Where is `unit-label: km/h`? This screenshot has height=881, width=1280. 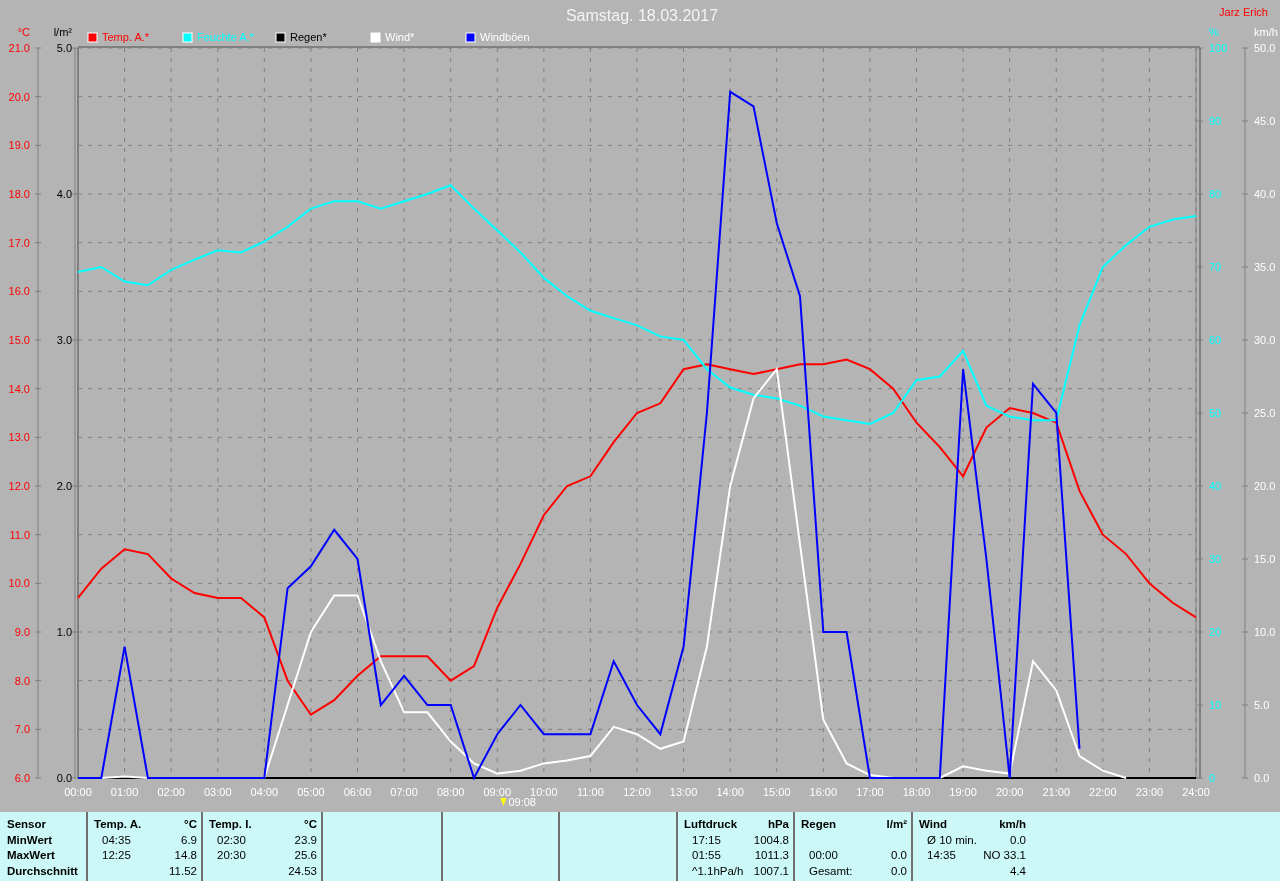
unit-label: km/h is located at coordinates (1012, 825).